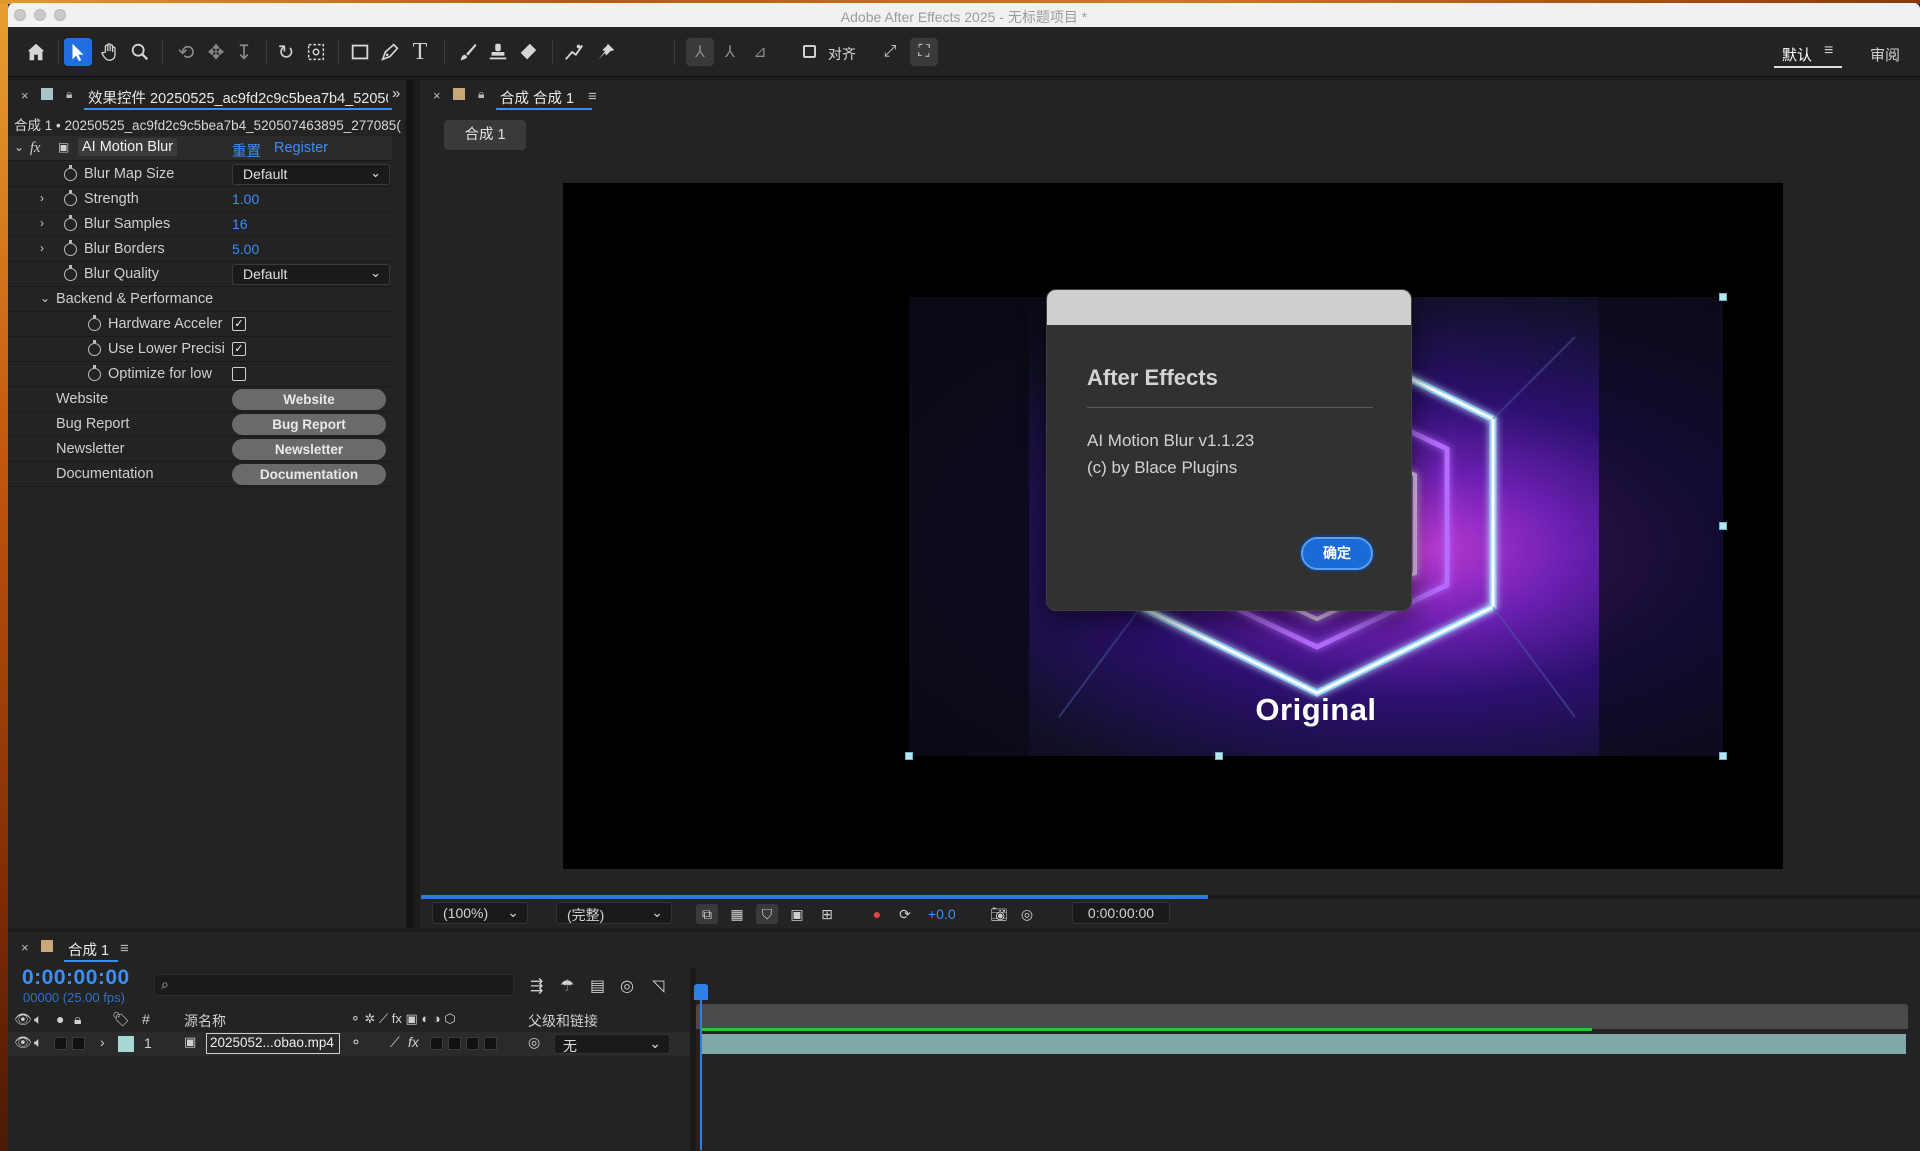  I want to click on show-snapshot-icon: ◎, so click(1027, 914).